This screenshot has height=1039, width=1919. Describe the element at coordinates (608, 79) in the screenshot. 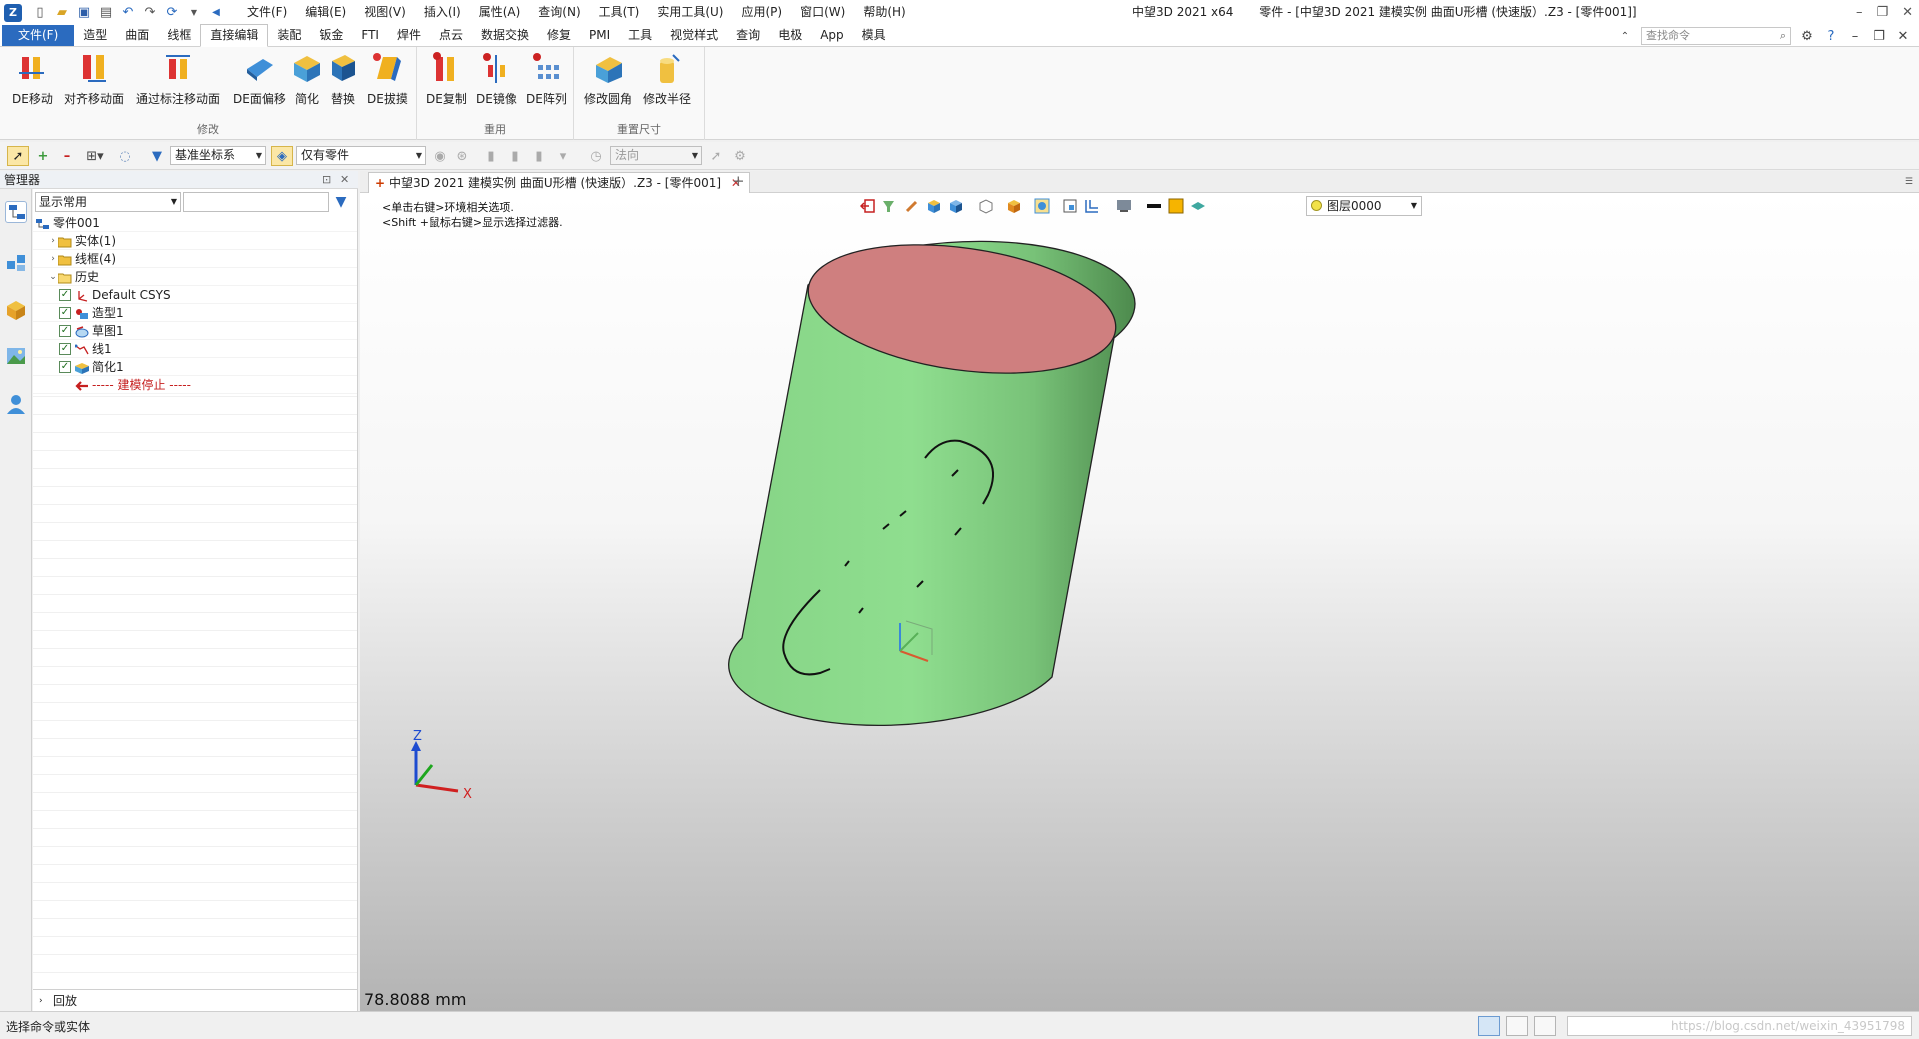

I see `modify-fillet-button: 修改圆角` at that location.